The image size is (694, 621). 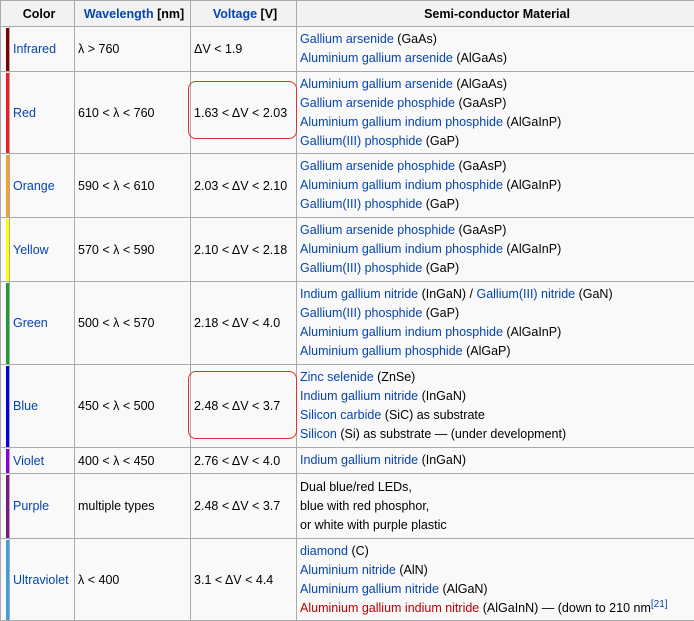 I want to click on material-link: diamond, so click(x=324, y=551).